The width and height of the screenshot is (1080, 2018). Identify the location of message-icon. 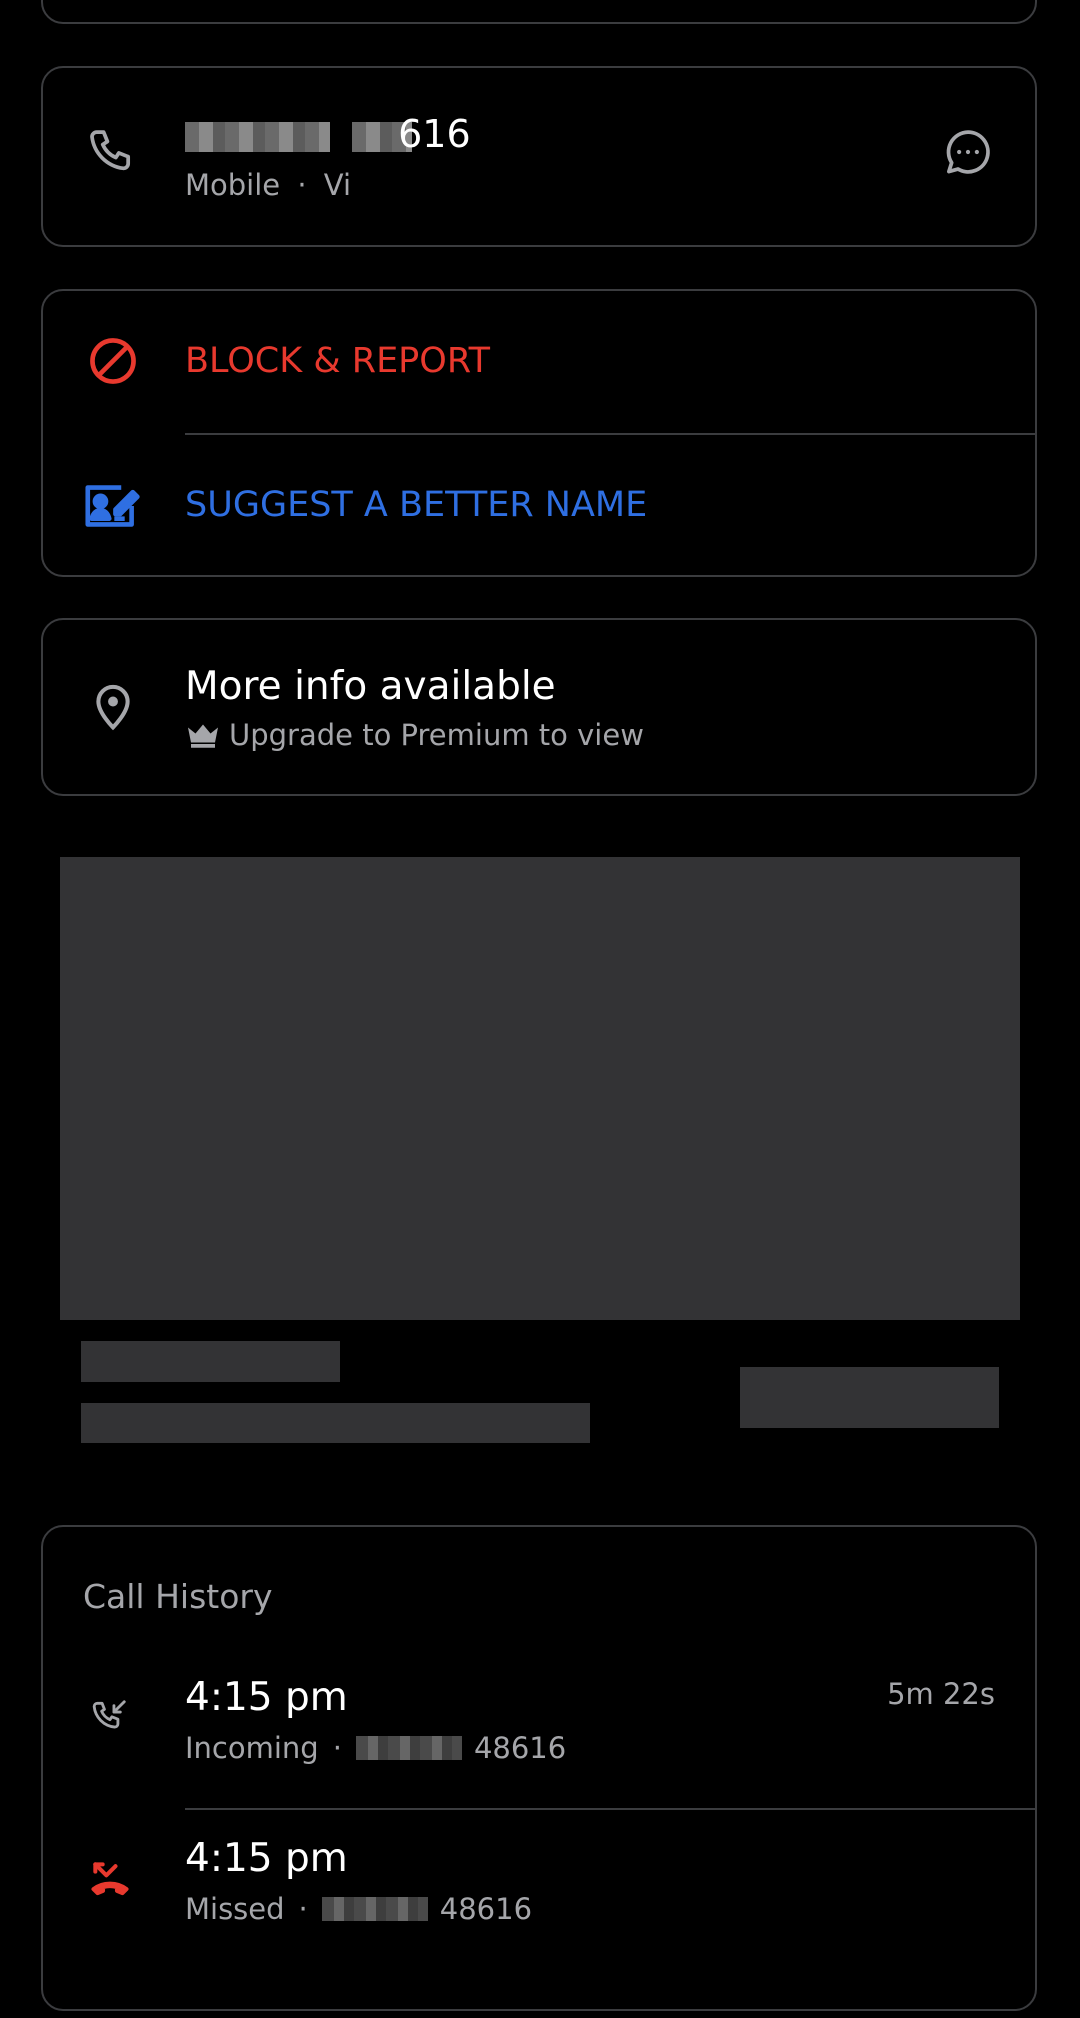
(968, 152).